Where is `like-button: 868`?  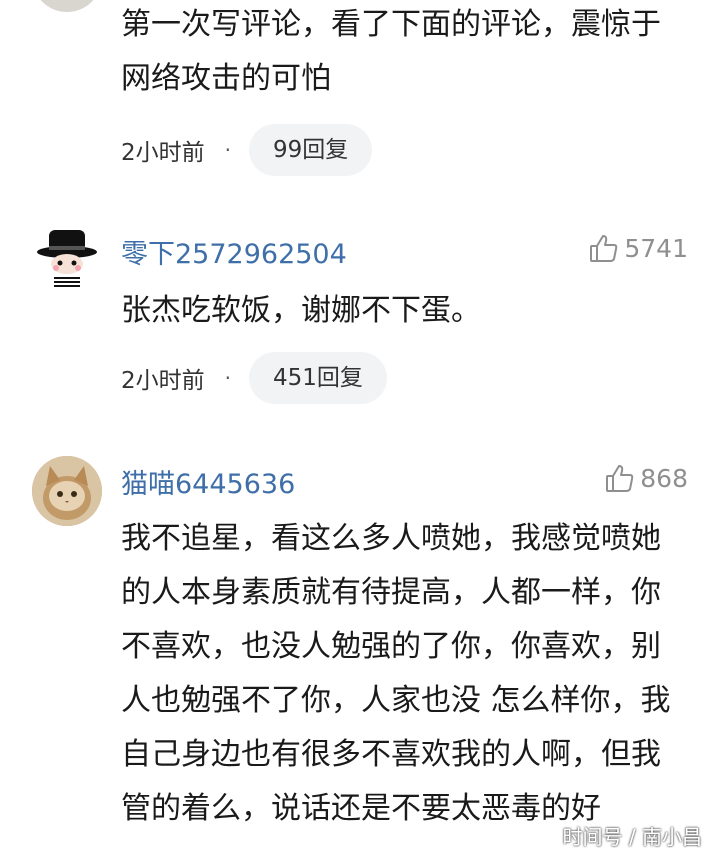 like-button: 868 is located at coordinates (646, 478).